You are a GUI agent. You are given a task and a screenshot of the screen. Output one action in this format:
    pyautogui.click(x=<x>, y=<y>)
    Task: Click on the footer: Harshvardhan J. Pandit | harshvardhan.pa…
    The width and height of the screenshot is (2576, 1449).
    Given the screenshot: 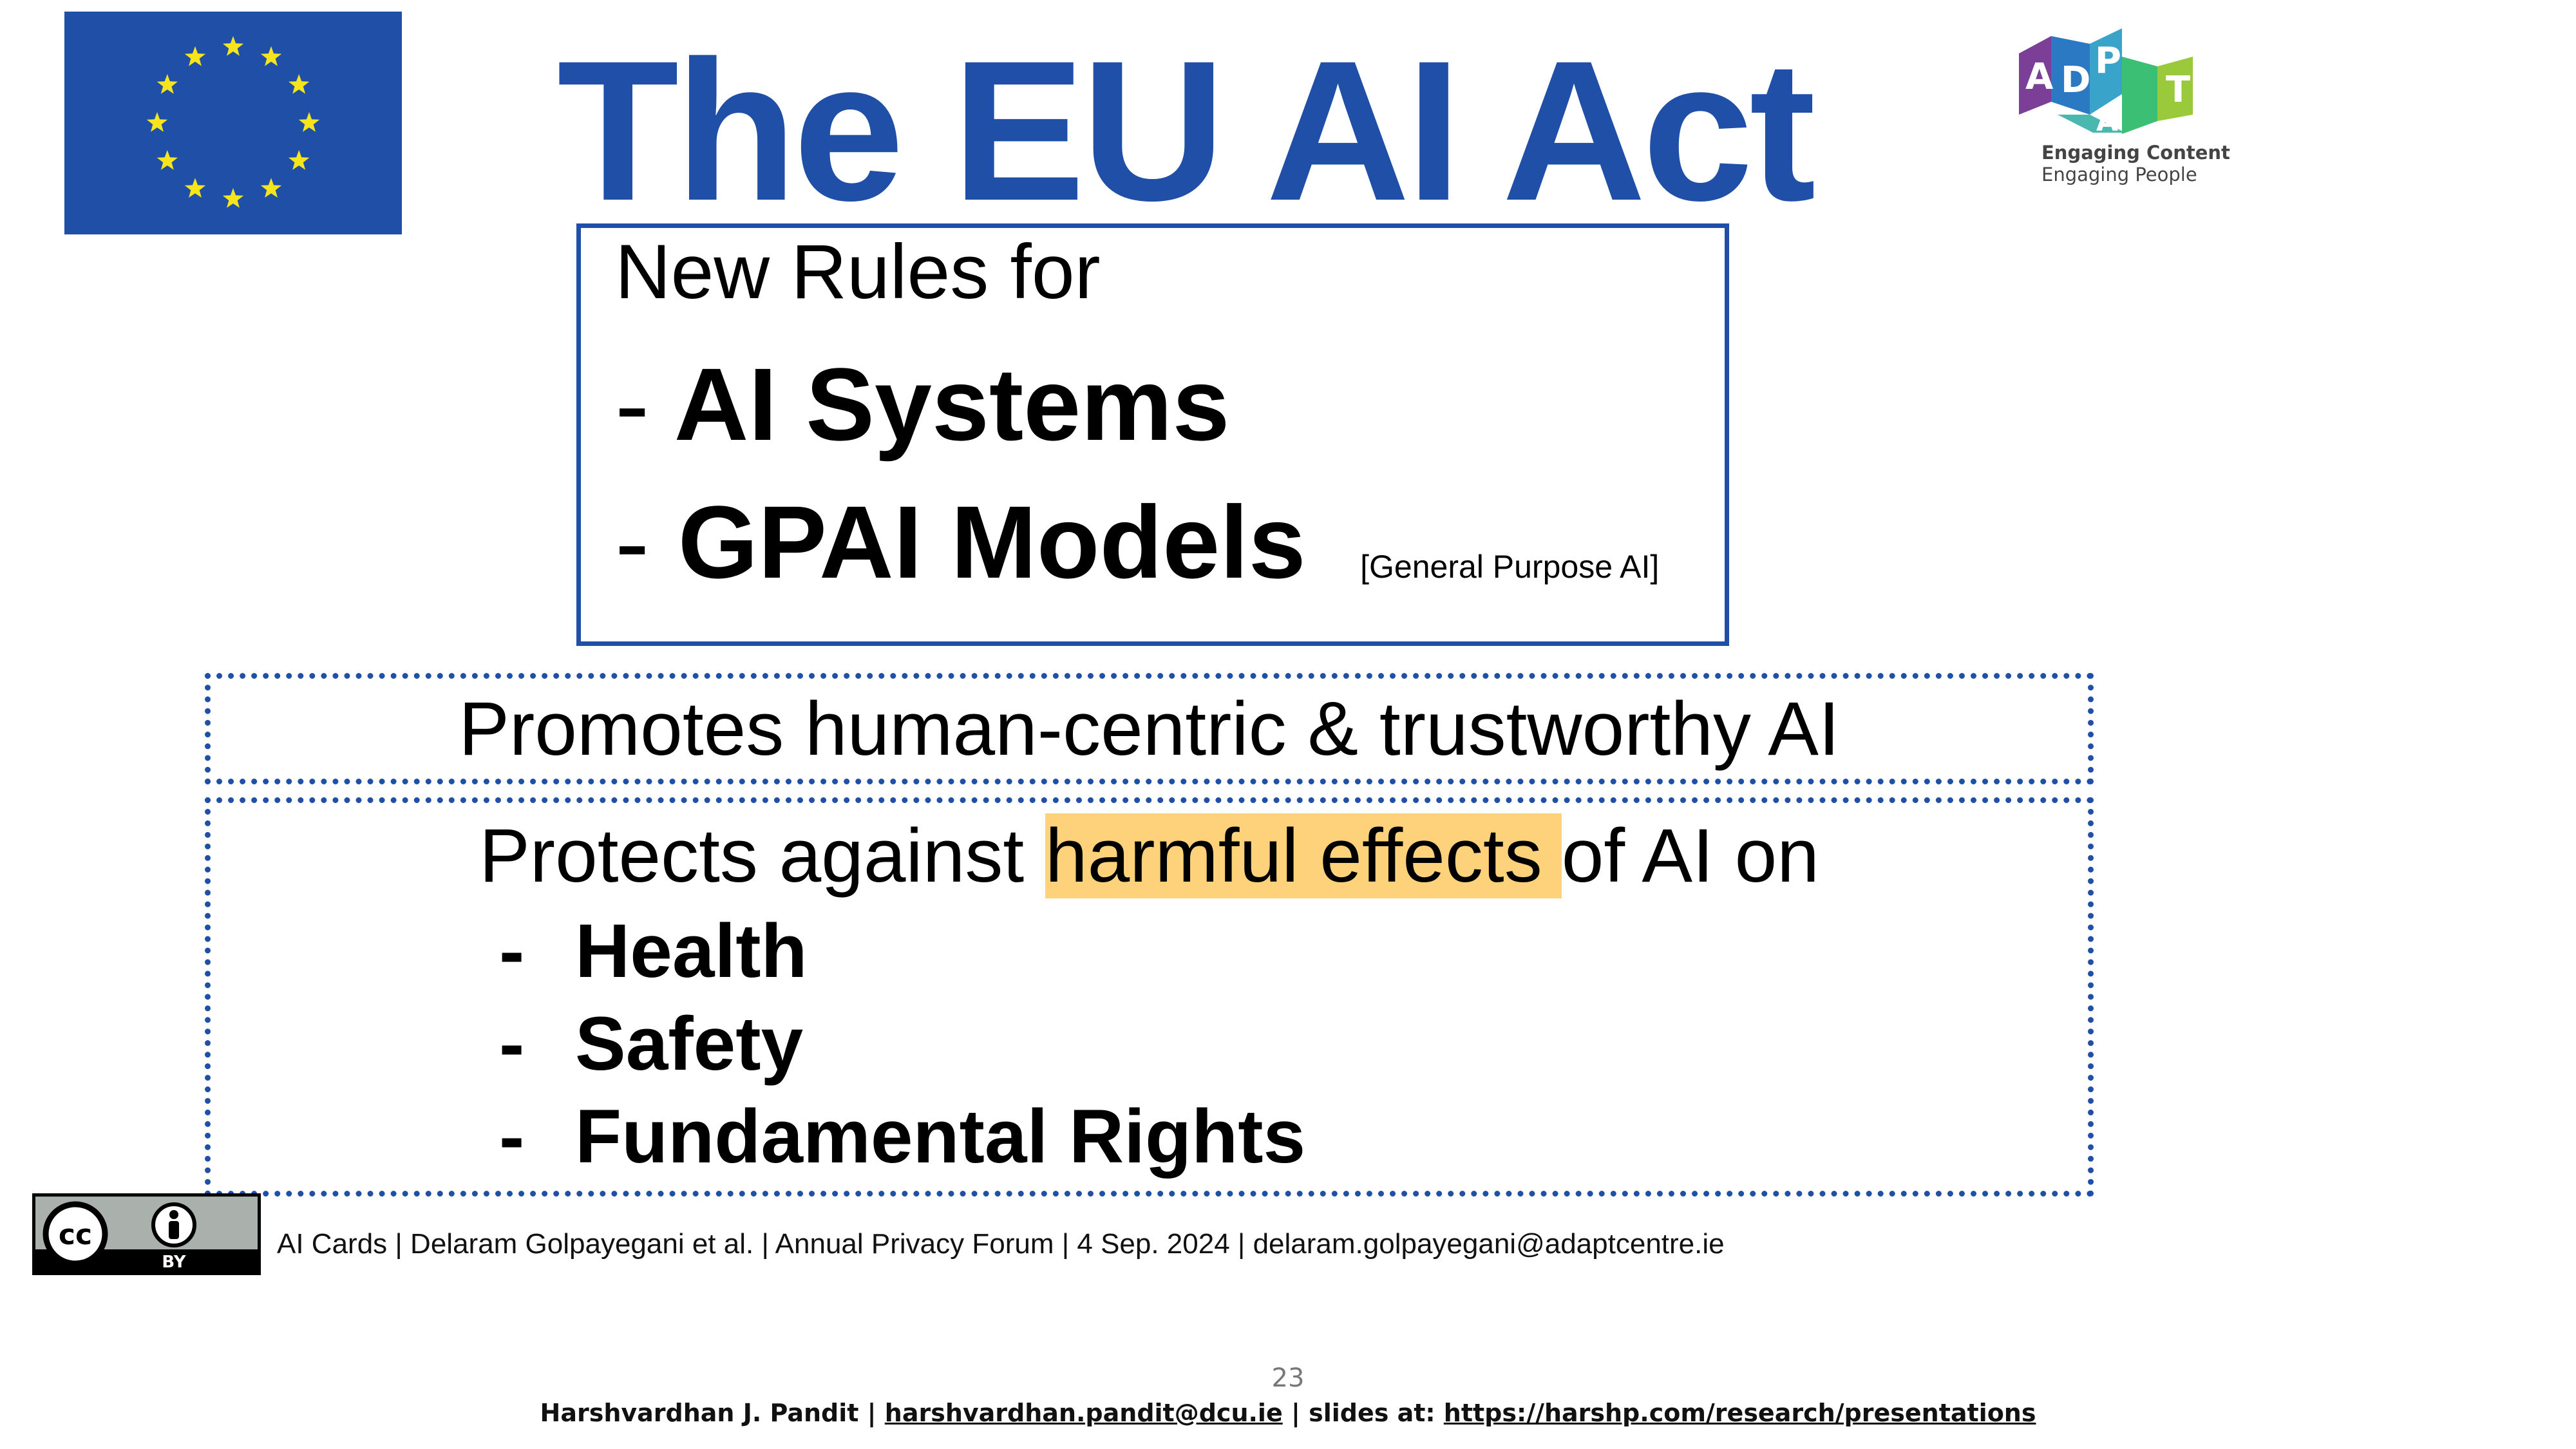 What is the action you would take?
    pyautogui.click(x=1288, y=1413)
    